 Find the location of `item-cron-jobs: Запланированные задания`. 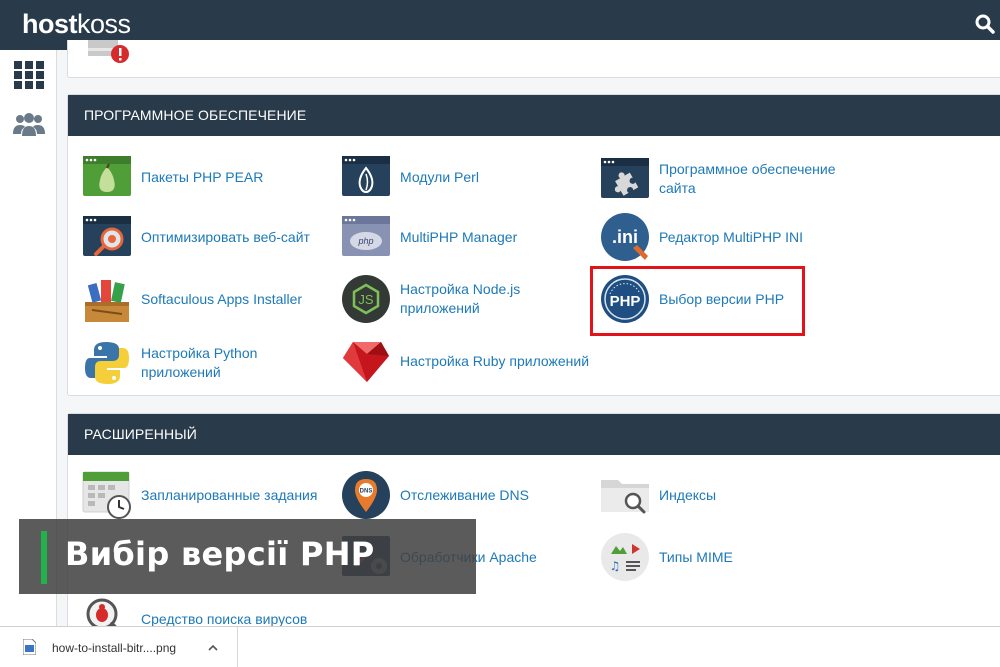

item-cron-jobs: Запланированные задания is located at coordinates (199, 495).